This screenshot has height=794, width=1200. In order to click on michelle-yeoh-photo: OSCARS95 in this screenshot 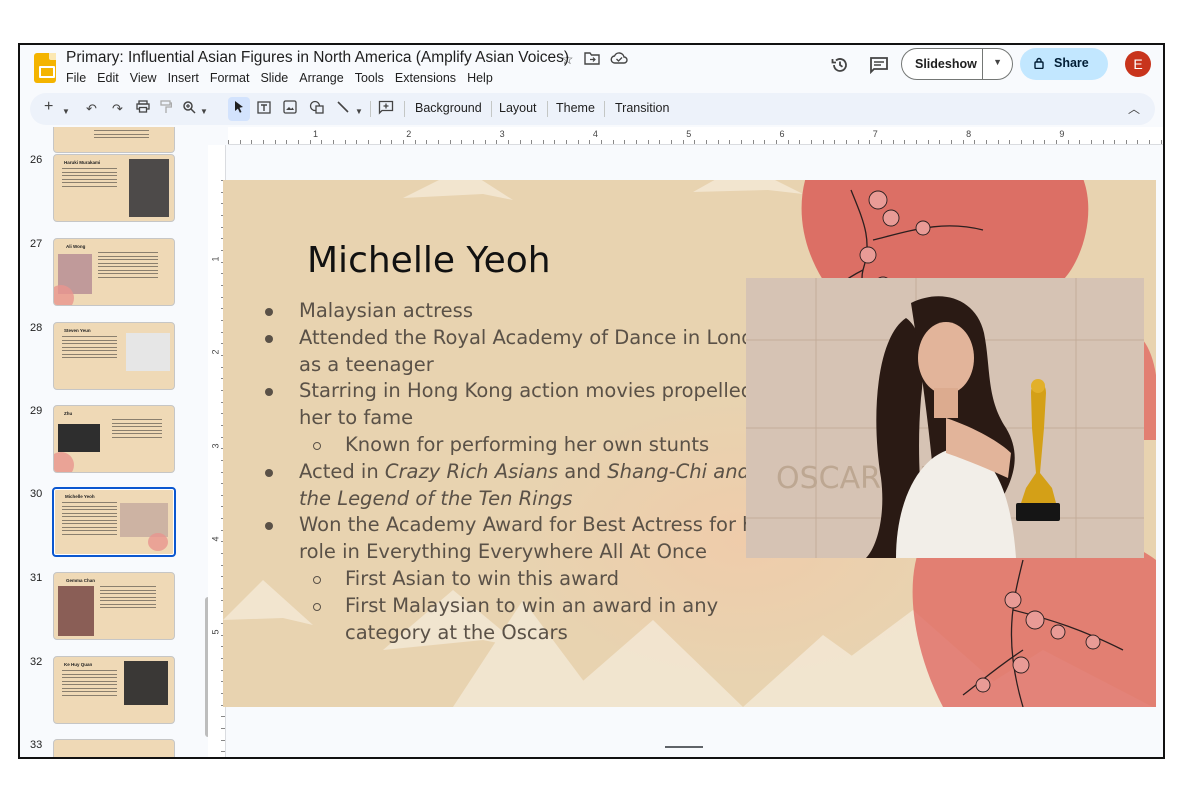, I will do `click(945, 418)`.